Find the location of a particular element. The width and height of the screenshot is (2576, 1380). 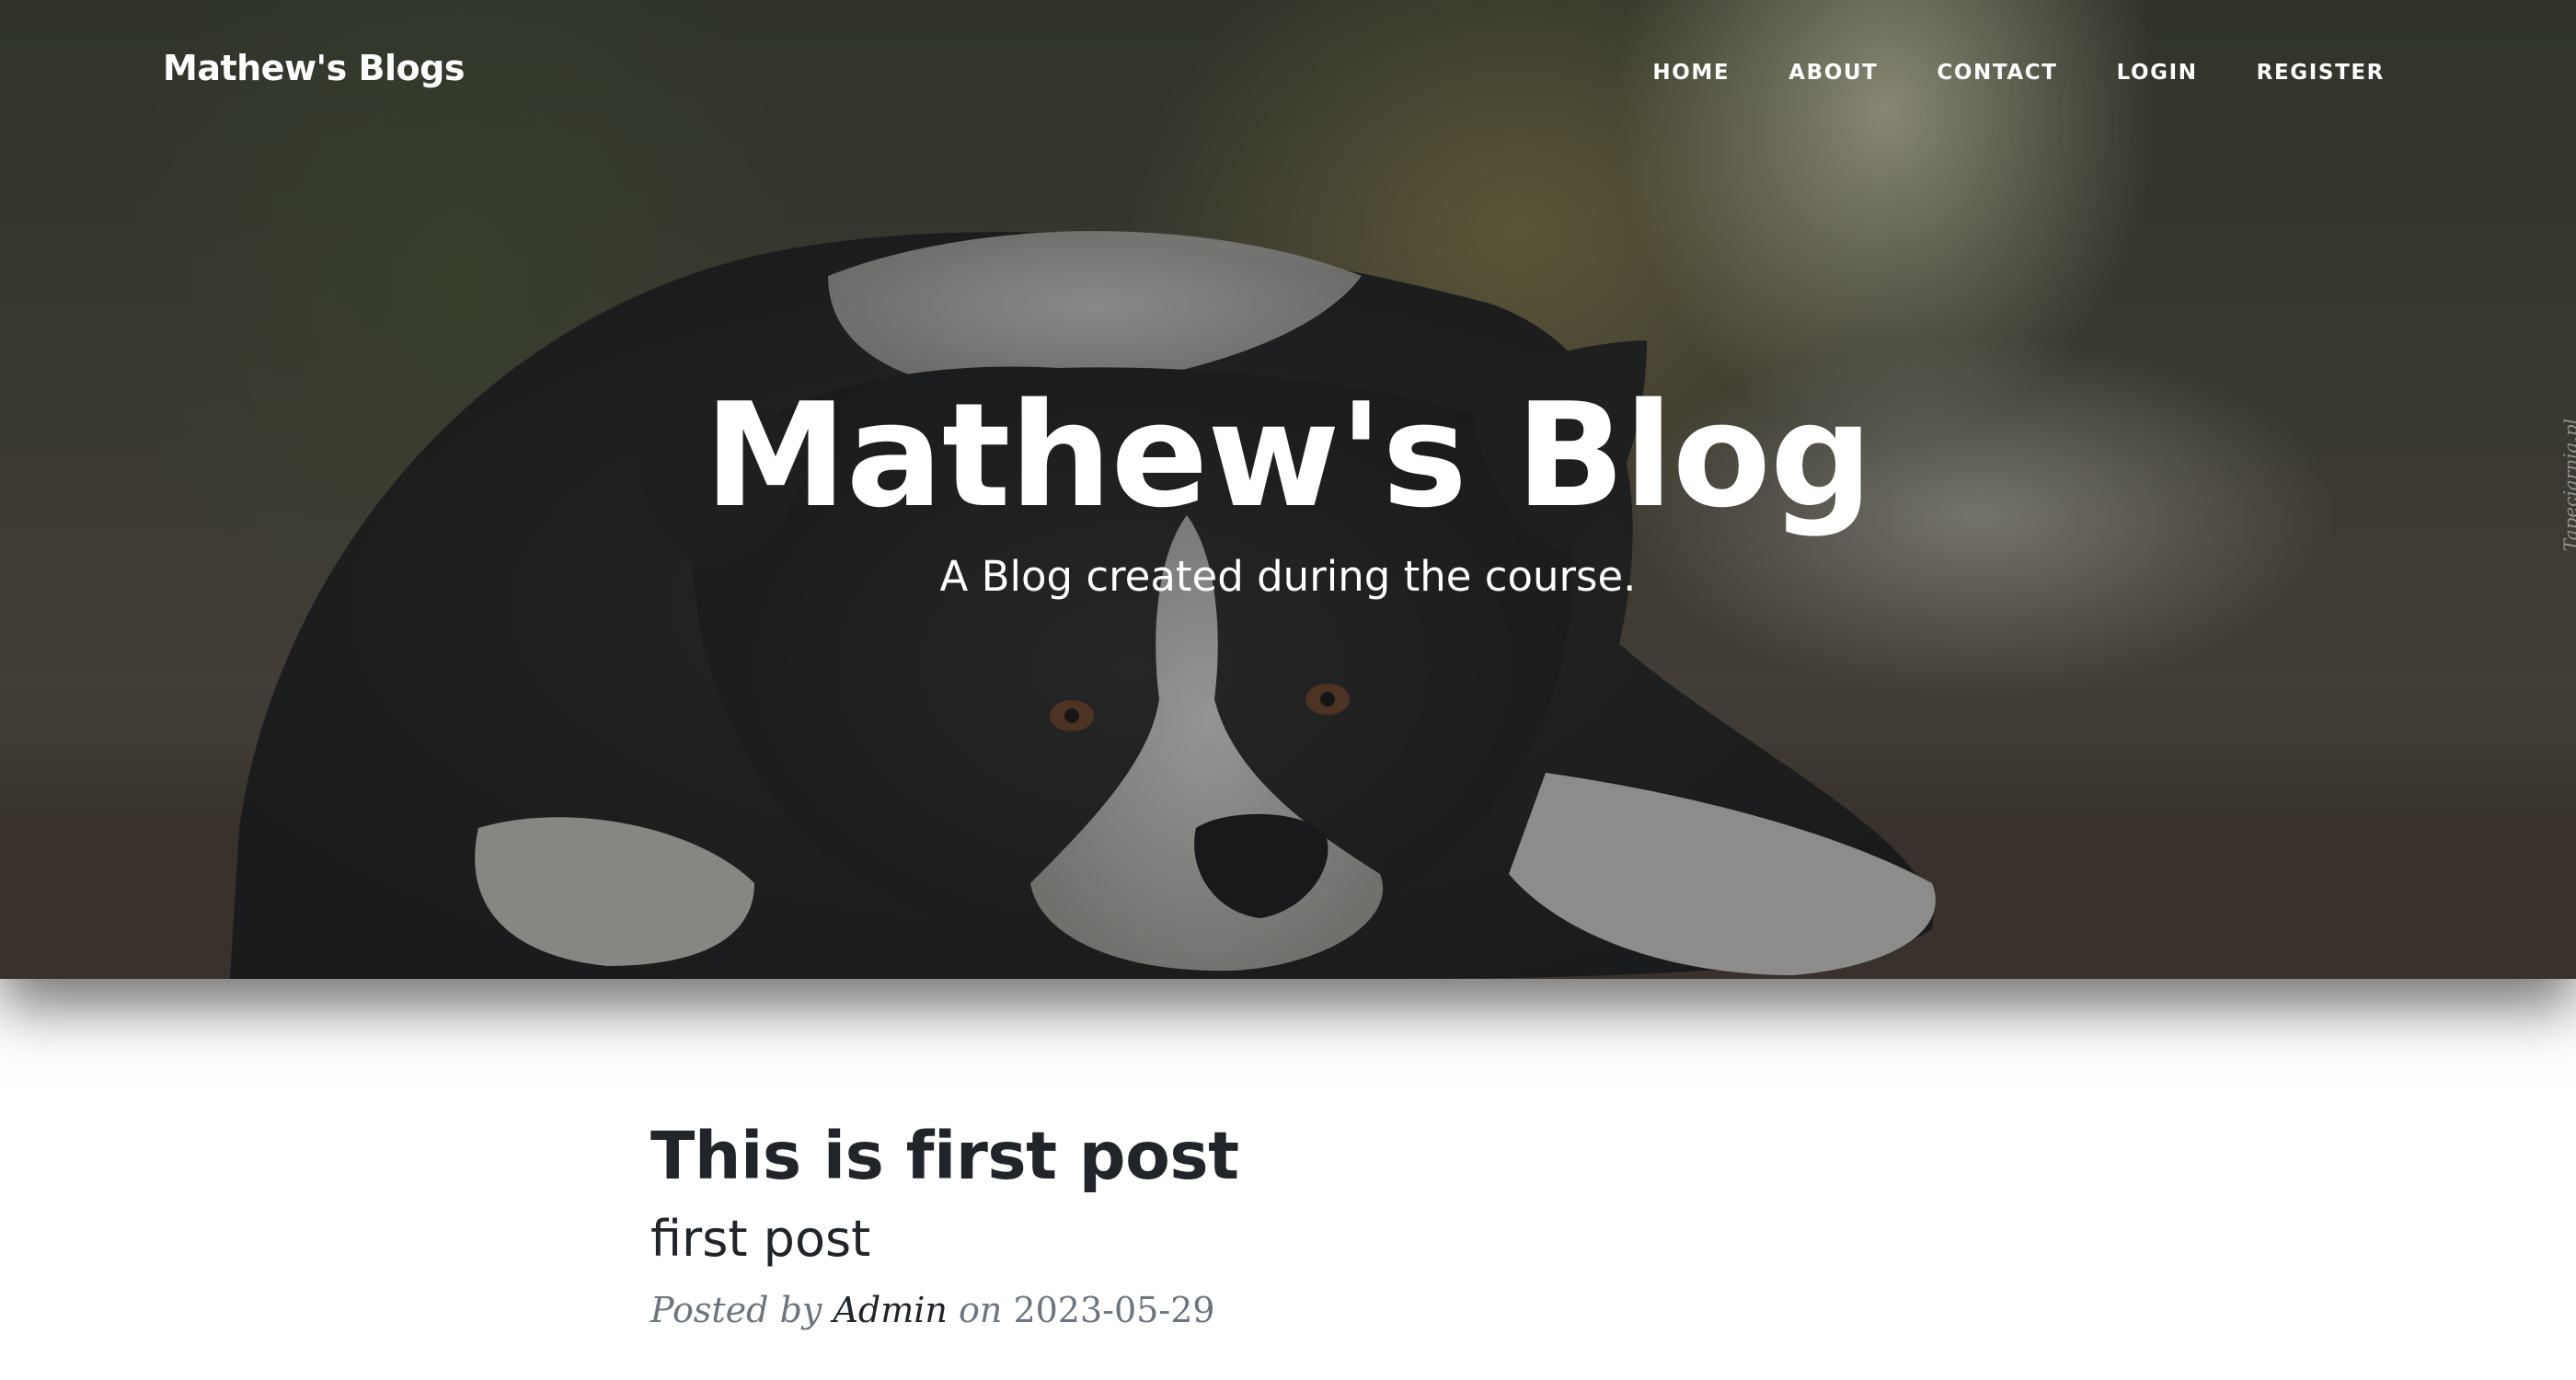

image-watermark: Tapeciarnia.pl is located at coordinates (2567, 485).